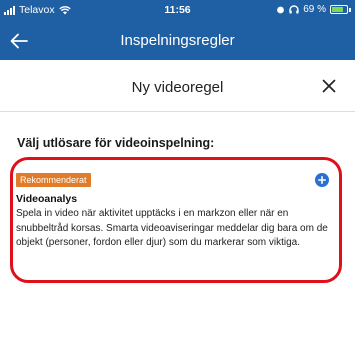  I want to click on battery-icon, so click(339, 9).